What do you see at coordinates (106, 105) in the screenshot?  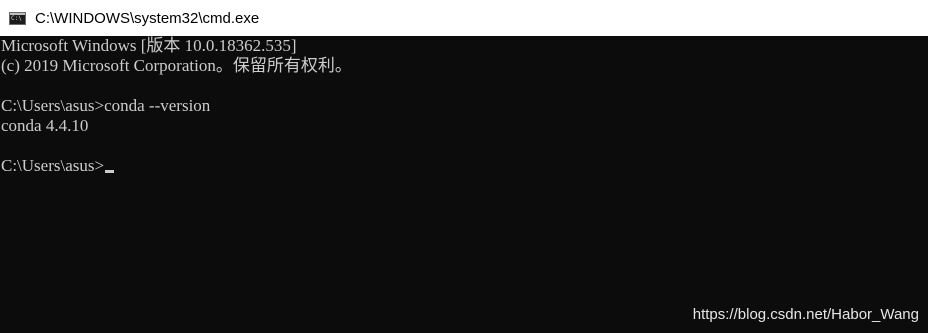 I see `console-line-command: C:\Users\asus>conda --version` at bounding box center [106, 105].